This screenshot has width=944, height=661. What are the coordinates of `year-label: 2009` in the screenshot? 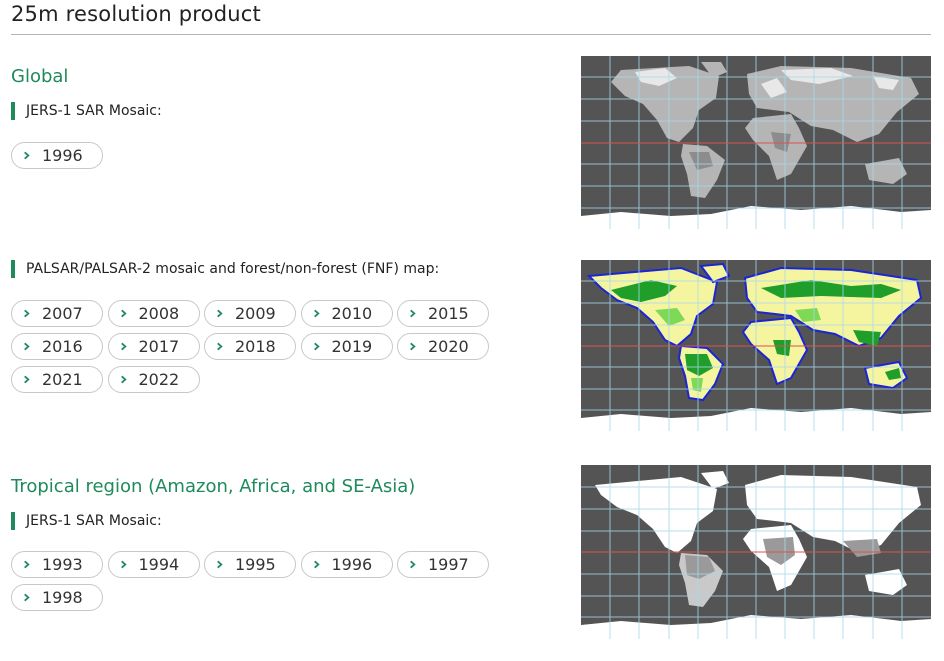 It's located at (255, 313).